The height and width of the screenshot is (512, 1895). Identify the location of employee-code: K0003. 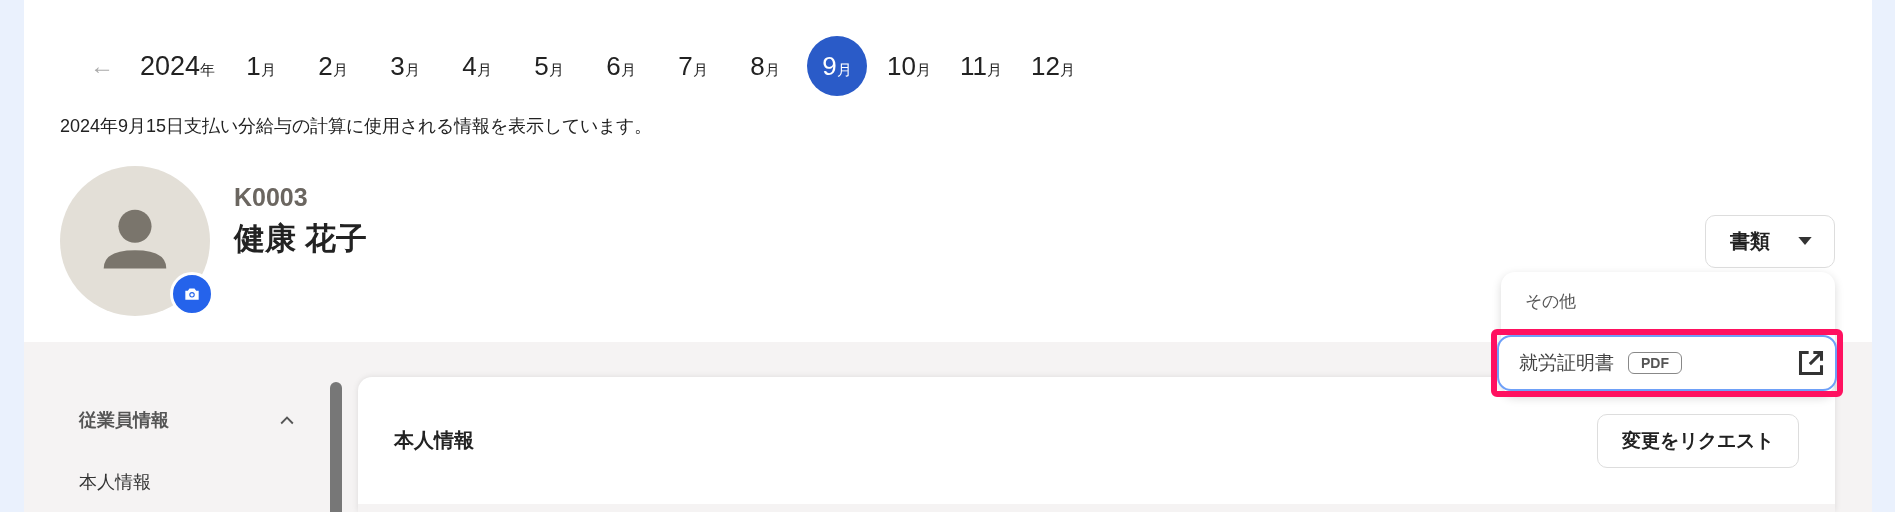
(271, 197).